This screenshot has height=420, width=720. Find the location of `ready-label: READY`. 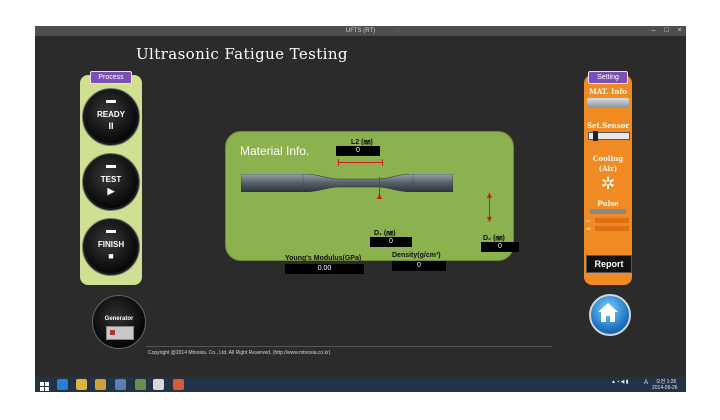

ready-label: READY is located at coordinates (110, 114).